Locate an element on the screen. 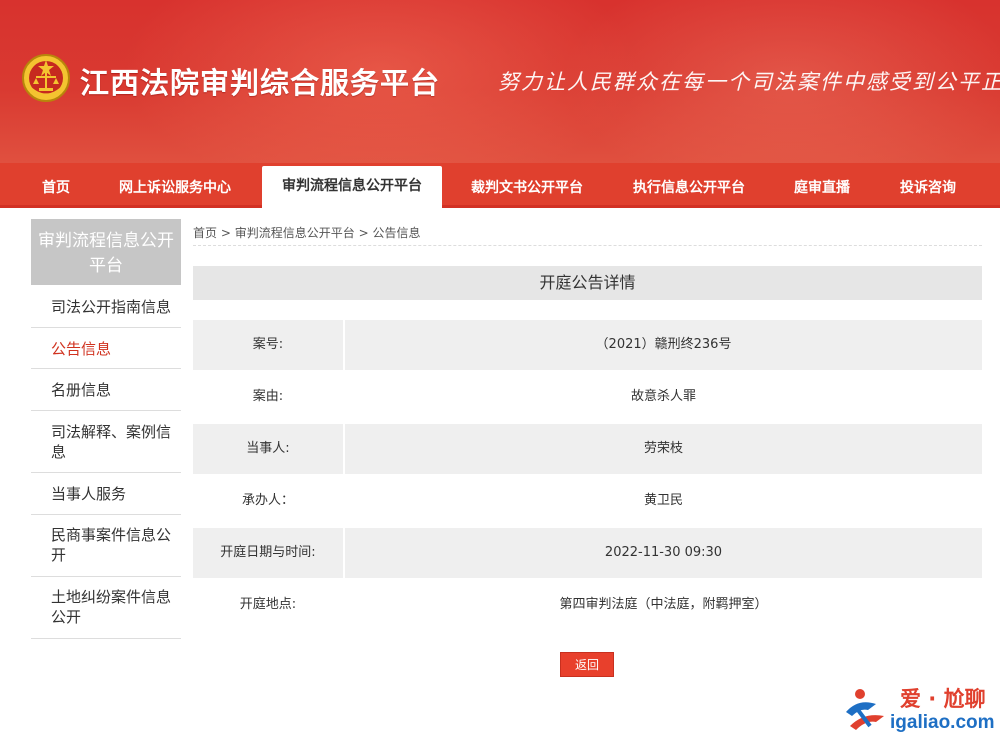  nav-item-live-trials: 庭审直播 is located at coordinates (822, 185).